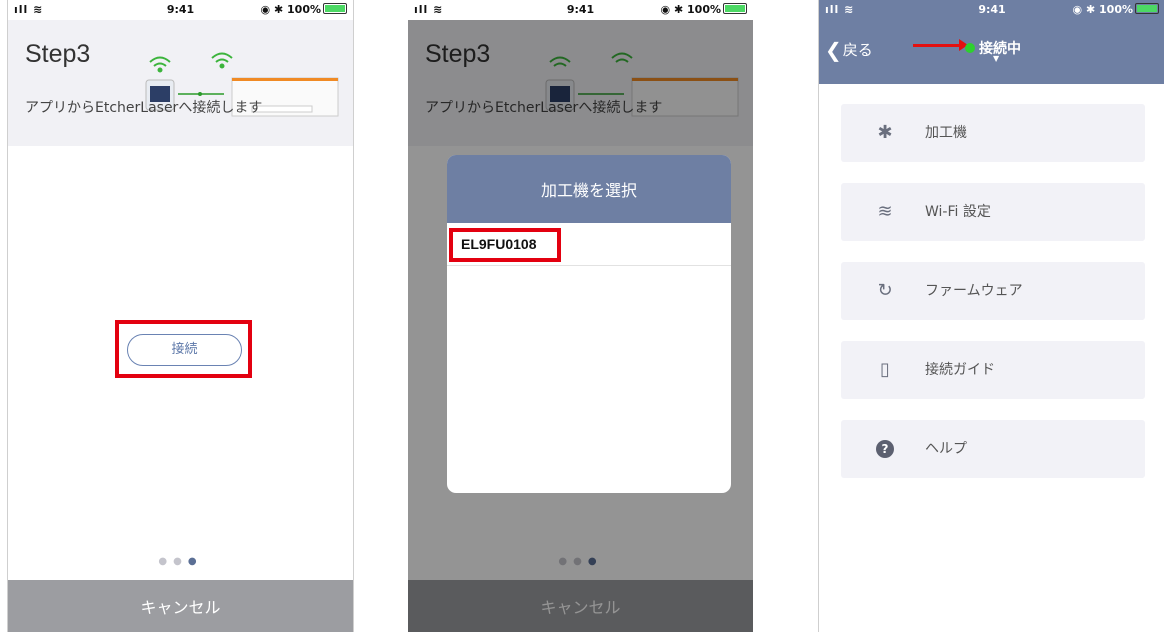 The width and height of the screenshot is (1164, 632). I want to click on menu-item-label: ファームウェア, so click(974, 291).